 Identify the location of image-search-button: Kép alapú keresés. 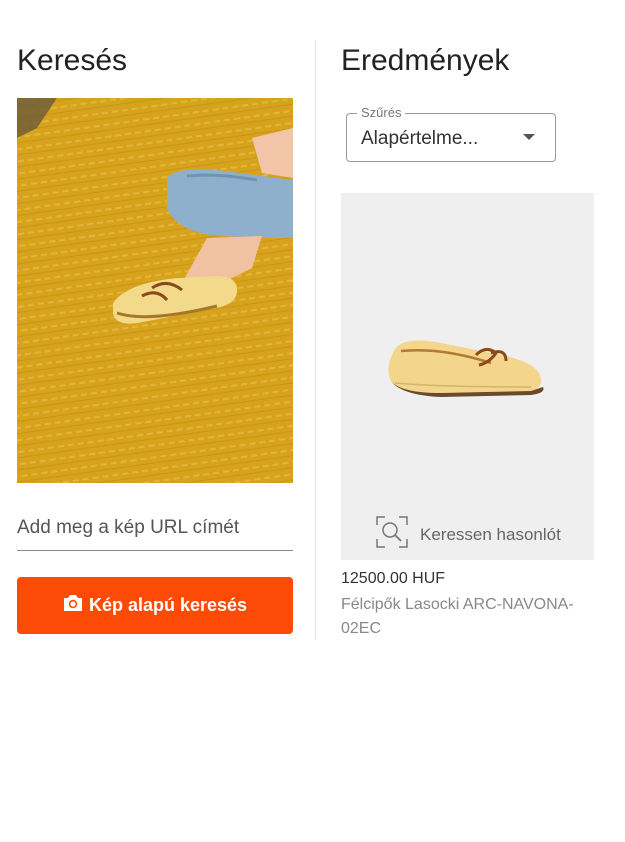
(155, 605).